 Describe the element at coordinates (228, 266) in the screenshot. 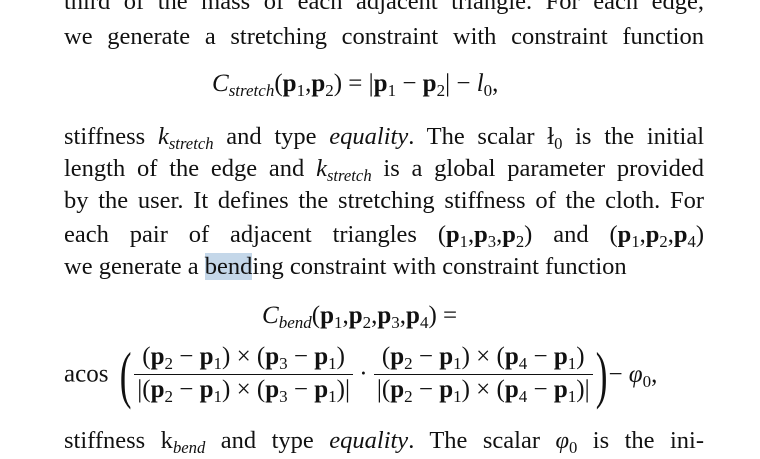

I see `selected-text-highlight: bend` at that location.